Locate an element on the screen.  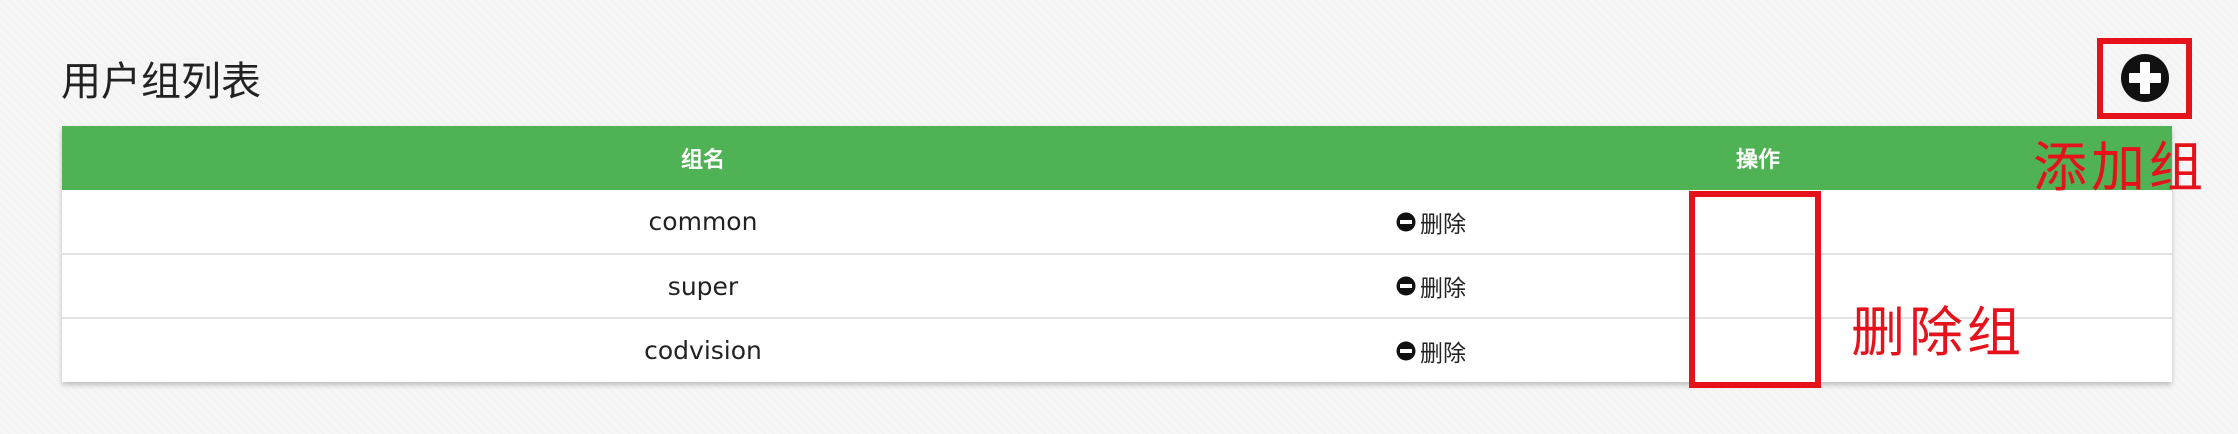
plus-circle-icon is located at coordinates (2145, 78).